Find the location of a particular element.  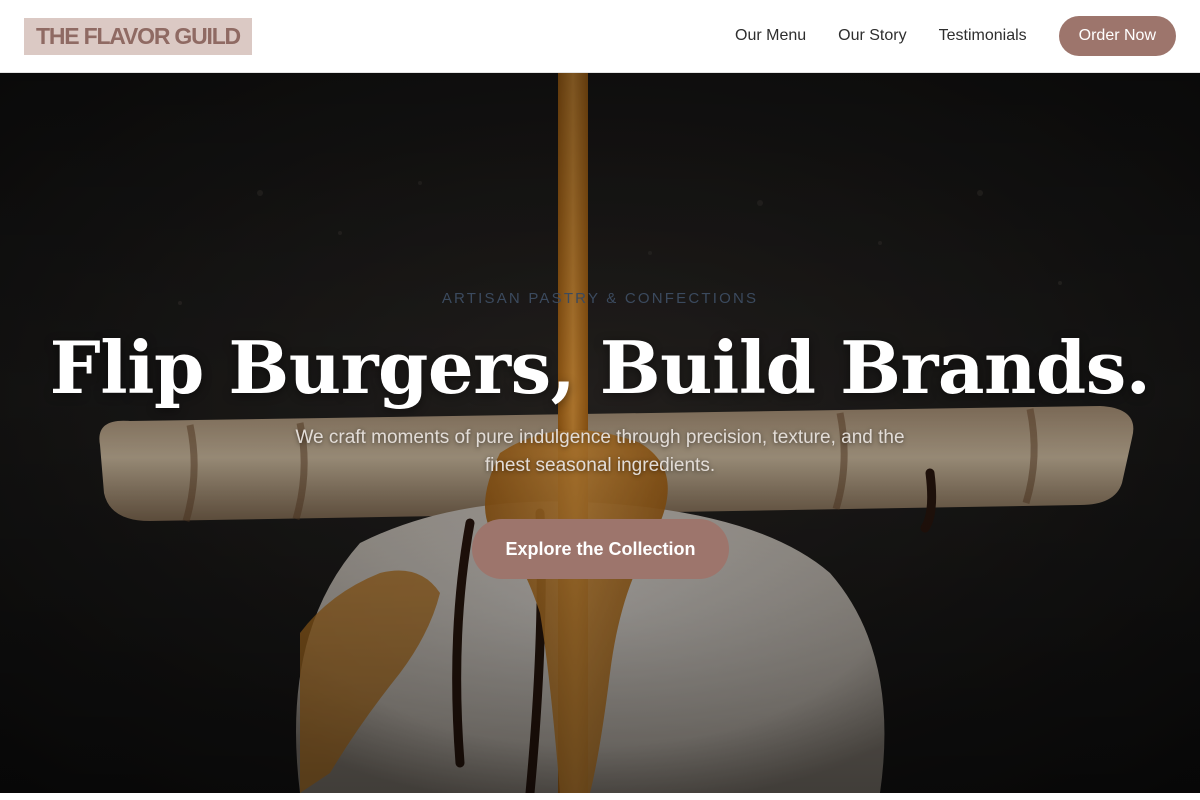

nav-link-our-menu: Our Menu is located at coordinates (770, 36).